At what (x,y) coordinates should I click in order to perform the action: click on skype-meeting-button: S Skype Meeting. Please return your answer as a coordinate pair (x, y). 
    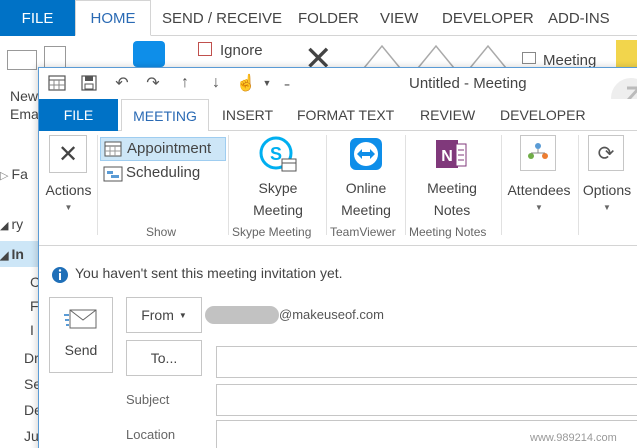
    Looking at the image, I should click on (278, 177).